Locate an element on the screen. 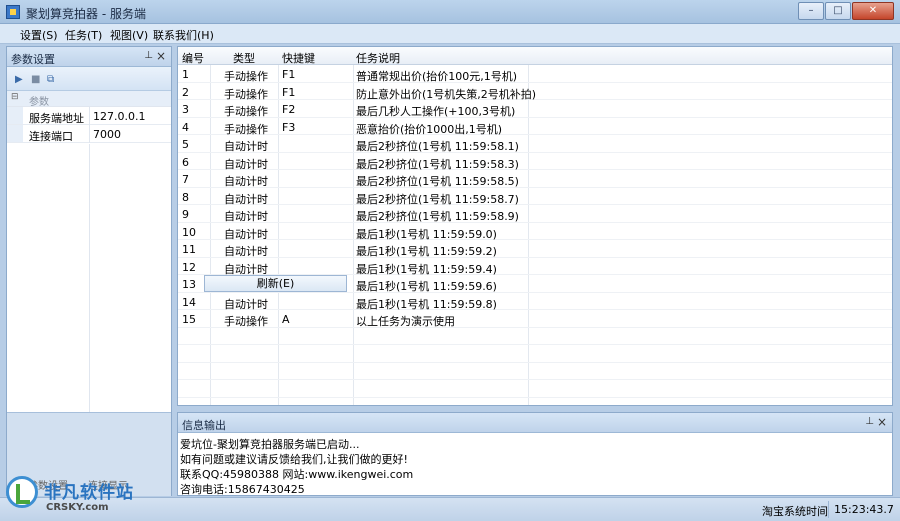 The image size is (900, 521). menu-bar: 设置(S) 任务(T) 视图(V) 联系我们(H) is located at coordinates (450, 34).